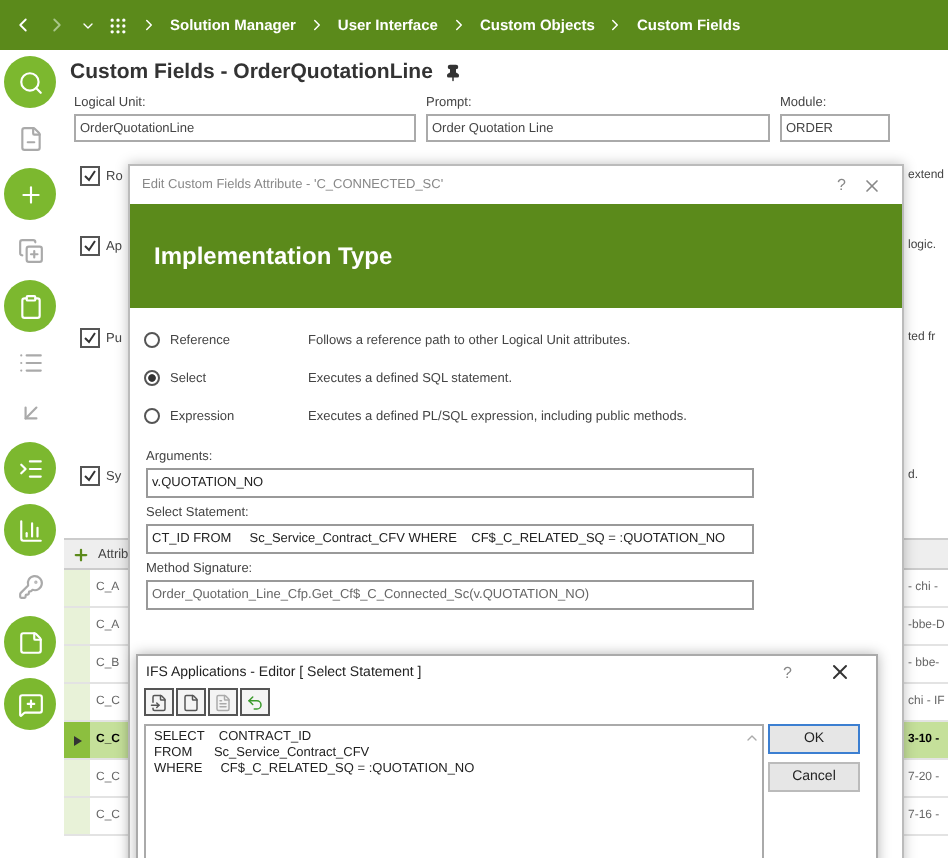 The height and width of the screenshot is (858, 948). What do you see at coordinates (81, 554) in the screenshot?
I see `add-icon` at bounding box center [81, 554].